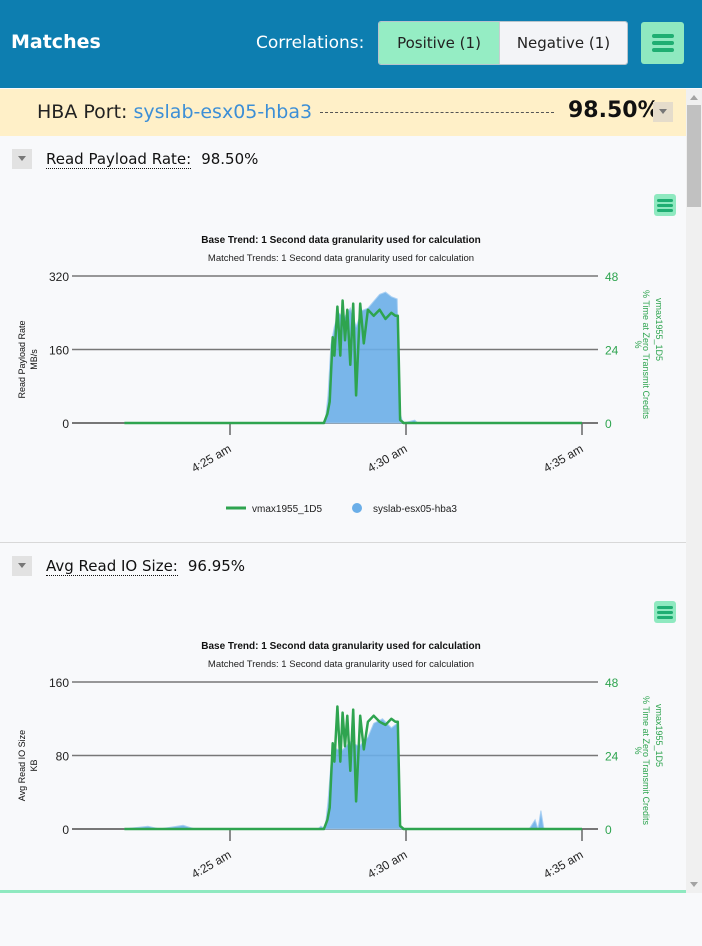  What do you see at coordinates (34, 359) in the screenshot?
I see `y-axis-unit: MB/s` at bounding box center [34, 359].